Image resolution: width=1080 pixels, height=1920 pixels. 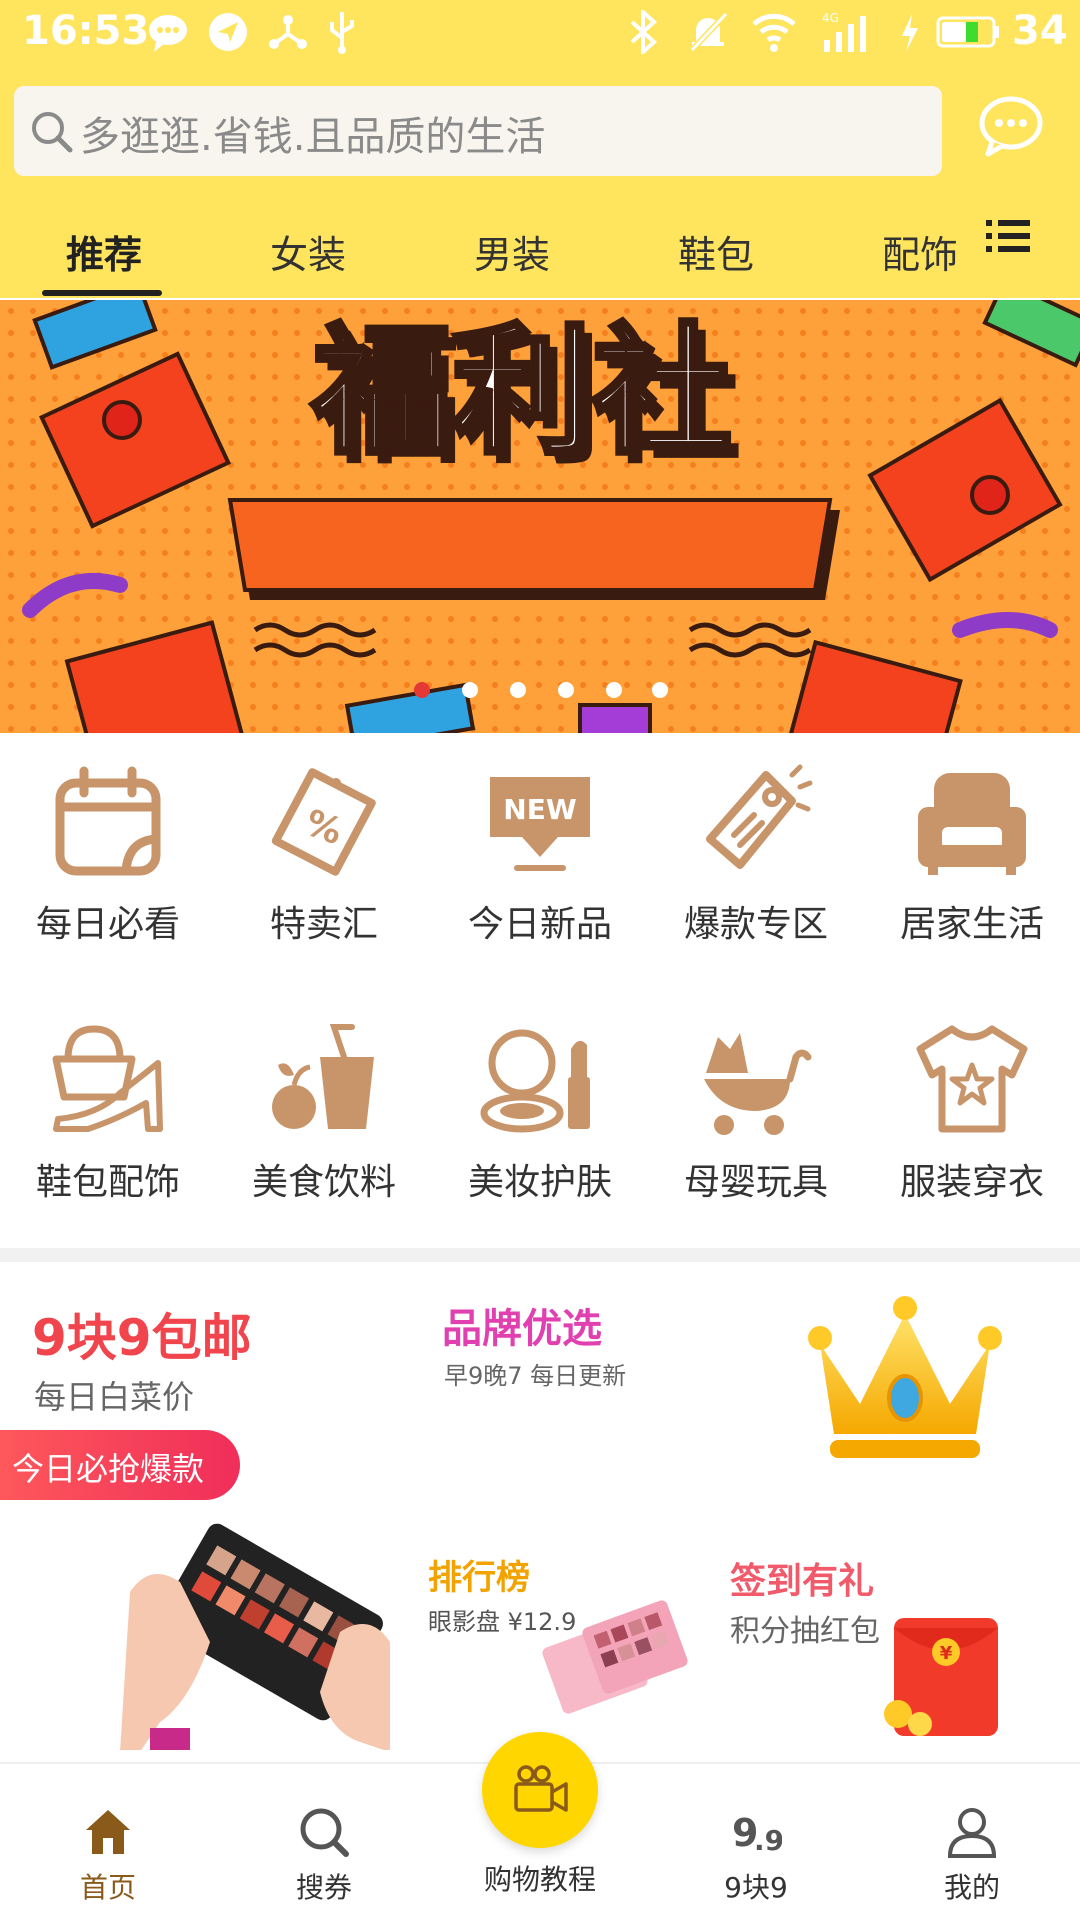 What do you see at coordinates (228, 32) in the screenshot?
I see `compass-icon` at bounding box center [228, 32].